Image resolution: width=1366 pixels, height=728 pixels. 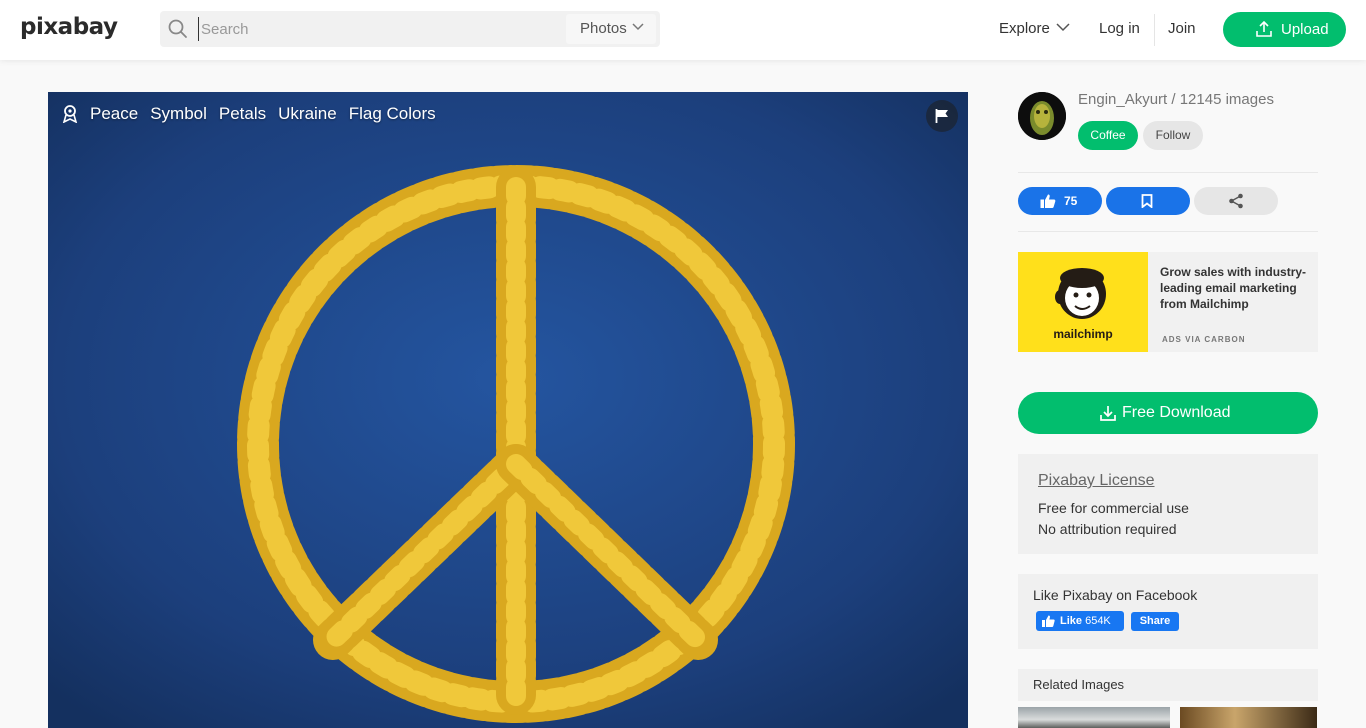 I want to click on tag-peace: Peace, so click(x=114, y=114).